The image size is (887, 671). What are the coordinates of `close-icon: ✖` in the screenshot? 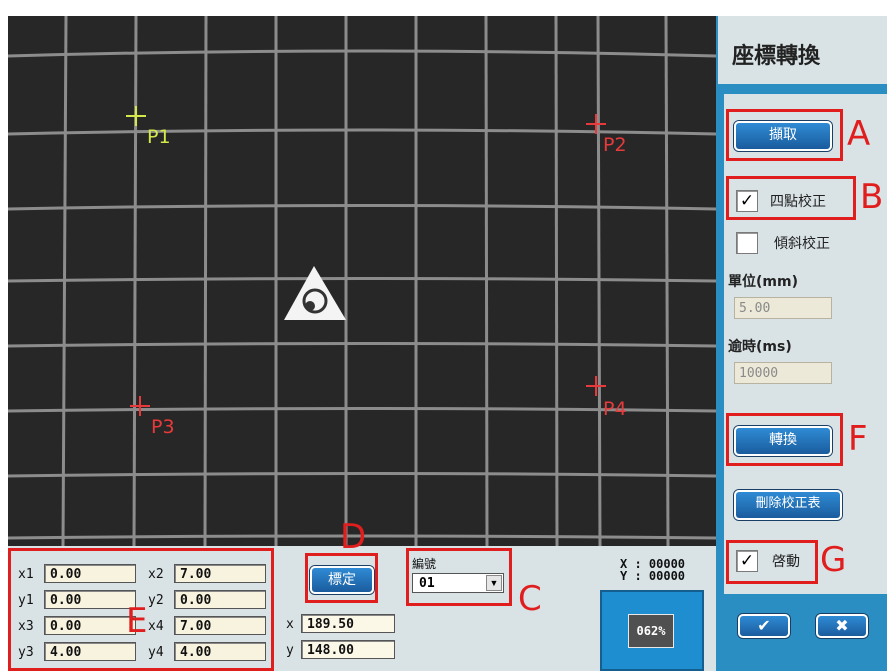 It's located at (842, 625).